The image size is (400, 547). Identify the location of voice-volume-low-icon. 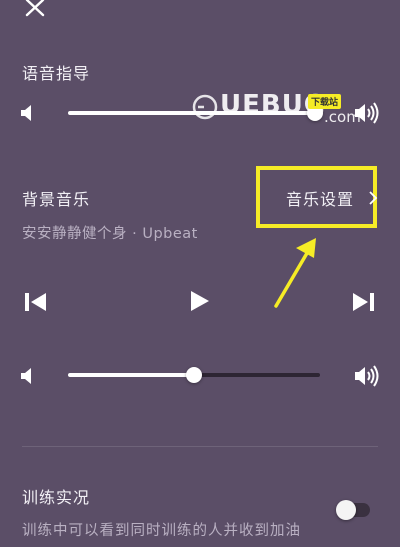
(28, 115).